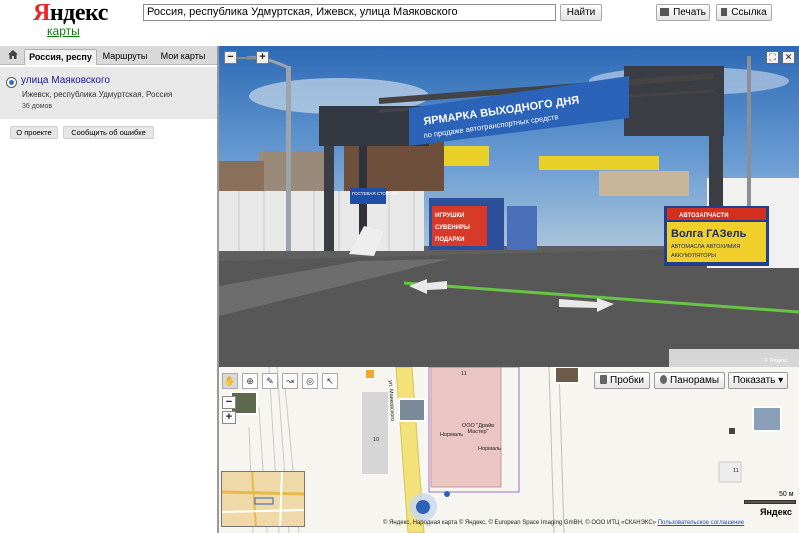  I want to click on panorama-copyright: © Яндекс, so click(776, 361).